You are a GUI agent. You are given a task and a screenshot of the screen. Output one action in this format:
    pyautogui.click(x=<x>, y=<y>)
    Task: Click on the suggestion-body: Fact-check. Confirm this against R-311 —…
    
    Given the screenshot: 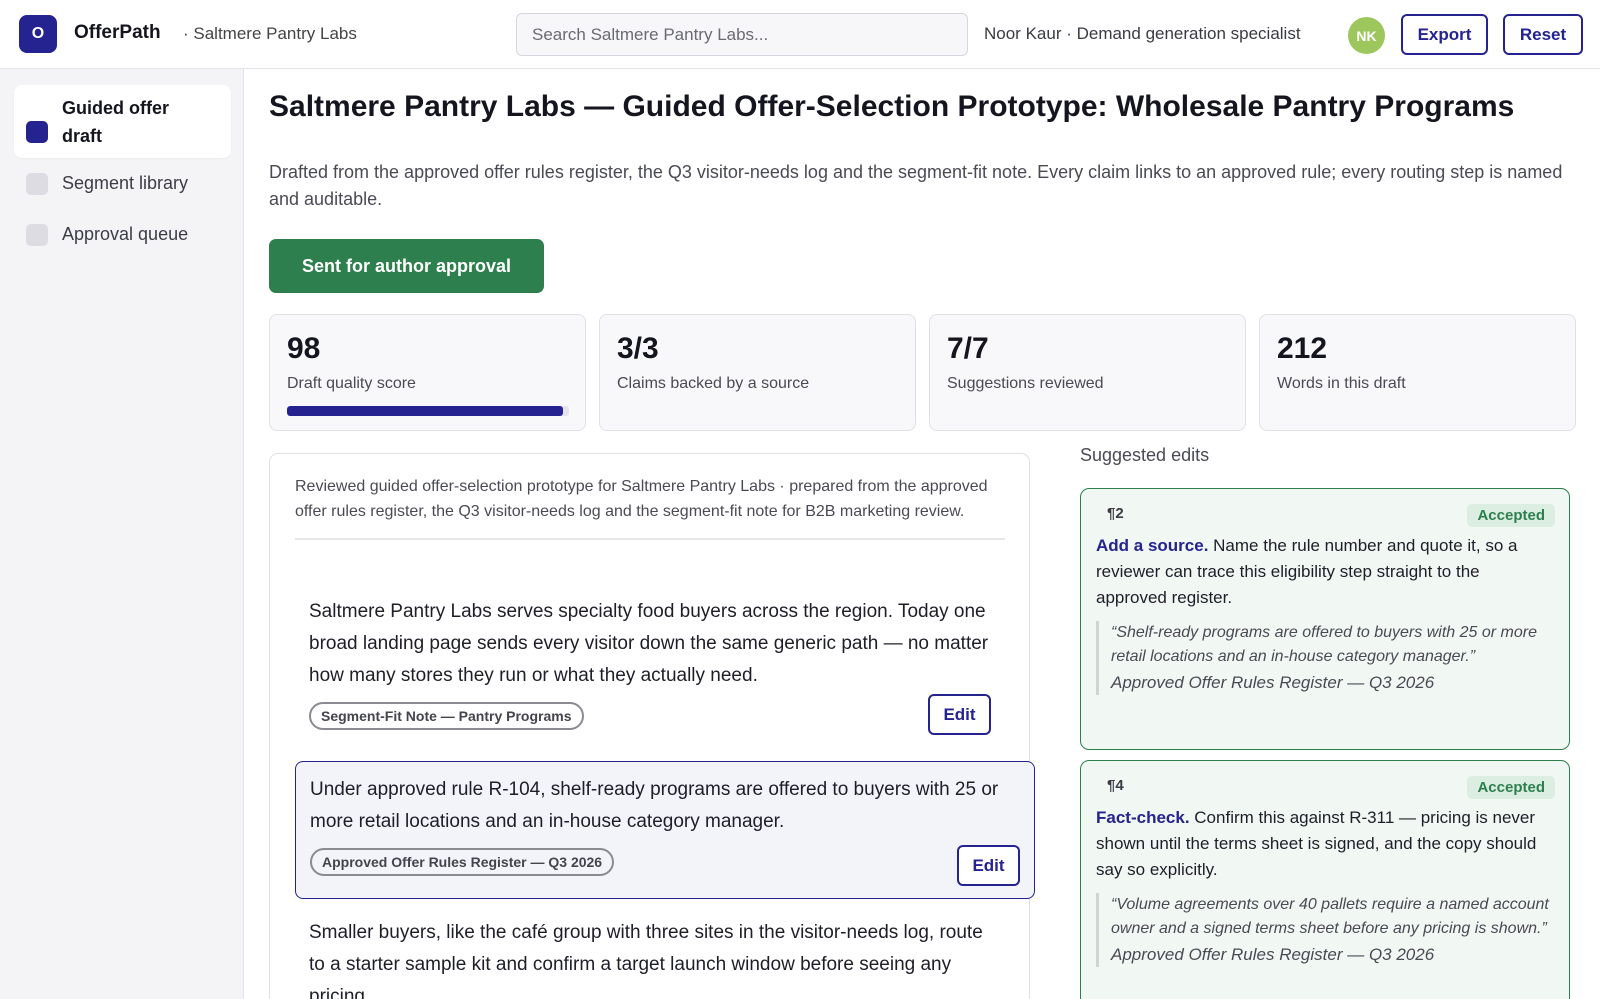 What is the action you would take?
    pyautogui.click(x=1325, y=844)
    